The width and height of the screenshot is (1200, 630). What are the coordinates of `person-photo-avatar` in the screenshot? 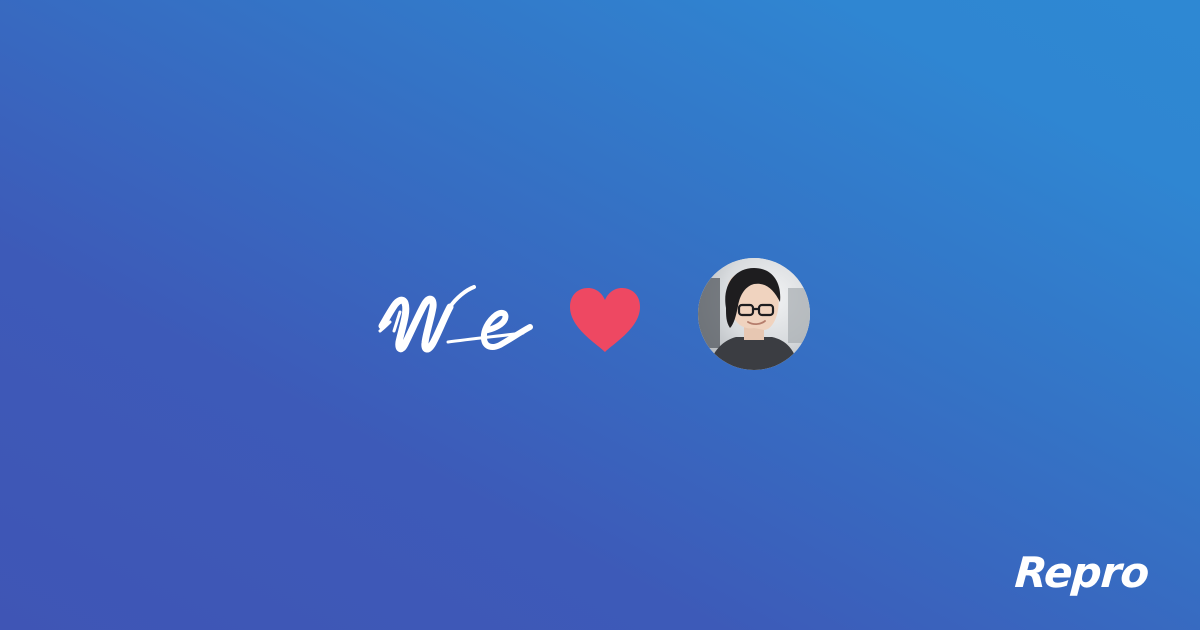 It's located at (754, 314).